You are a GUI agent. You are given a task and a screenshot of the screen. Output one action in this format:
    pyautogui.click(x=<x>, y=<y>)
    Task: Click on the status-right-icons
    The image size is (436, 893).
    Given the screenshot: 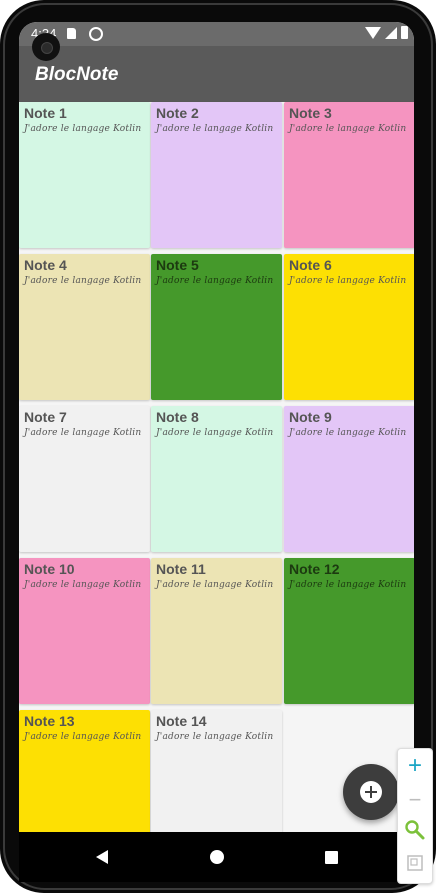 What is the action you would take?
    pyautogui.click(x=386, y=32)
    